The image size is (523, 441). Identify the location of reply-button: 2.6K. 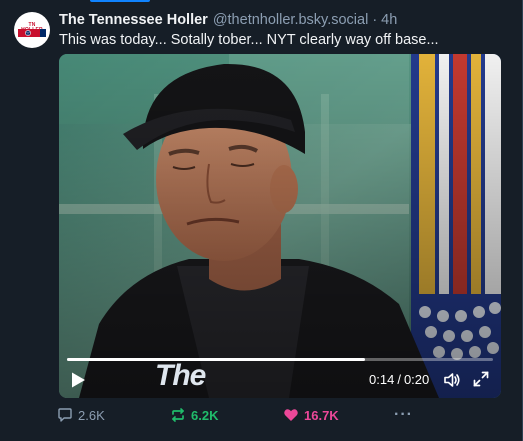
(81, 415).